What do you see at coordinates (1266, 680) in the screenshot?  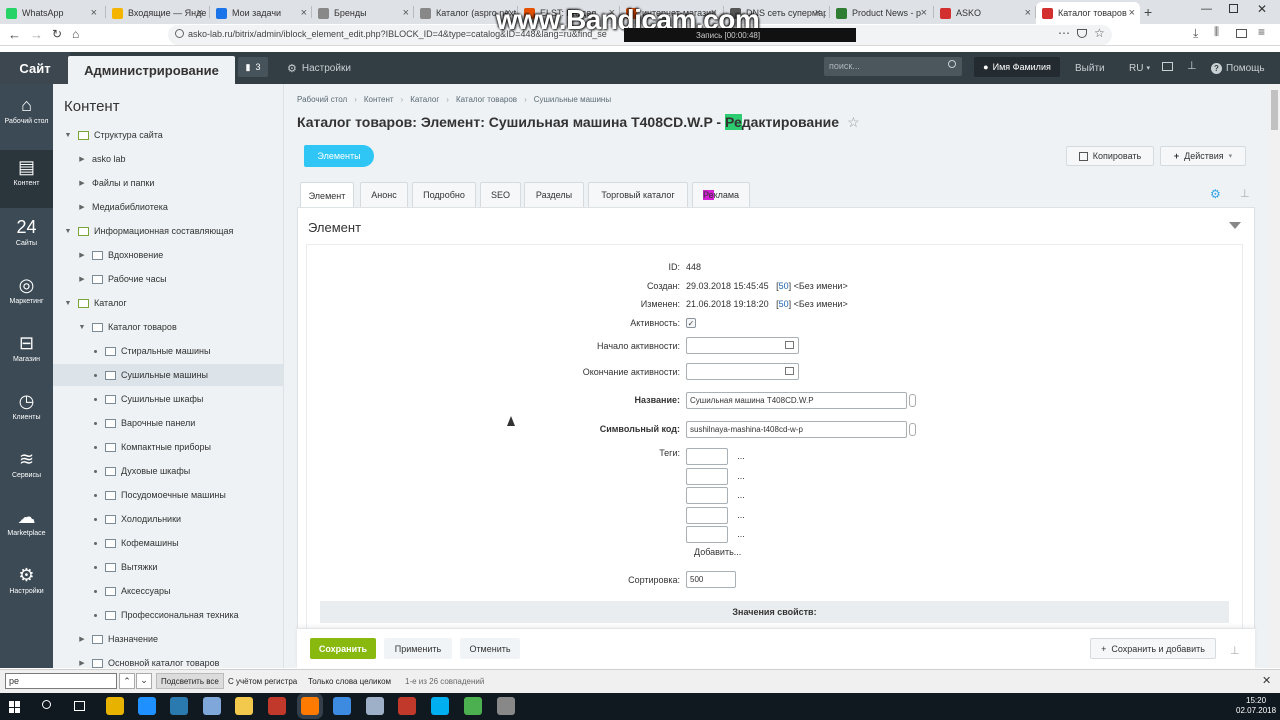 I see `close-find-icon: ✕` at bounding box center [1266, 680].